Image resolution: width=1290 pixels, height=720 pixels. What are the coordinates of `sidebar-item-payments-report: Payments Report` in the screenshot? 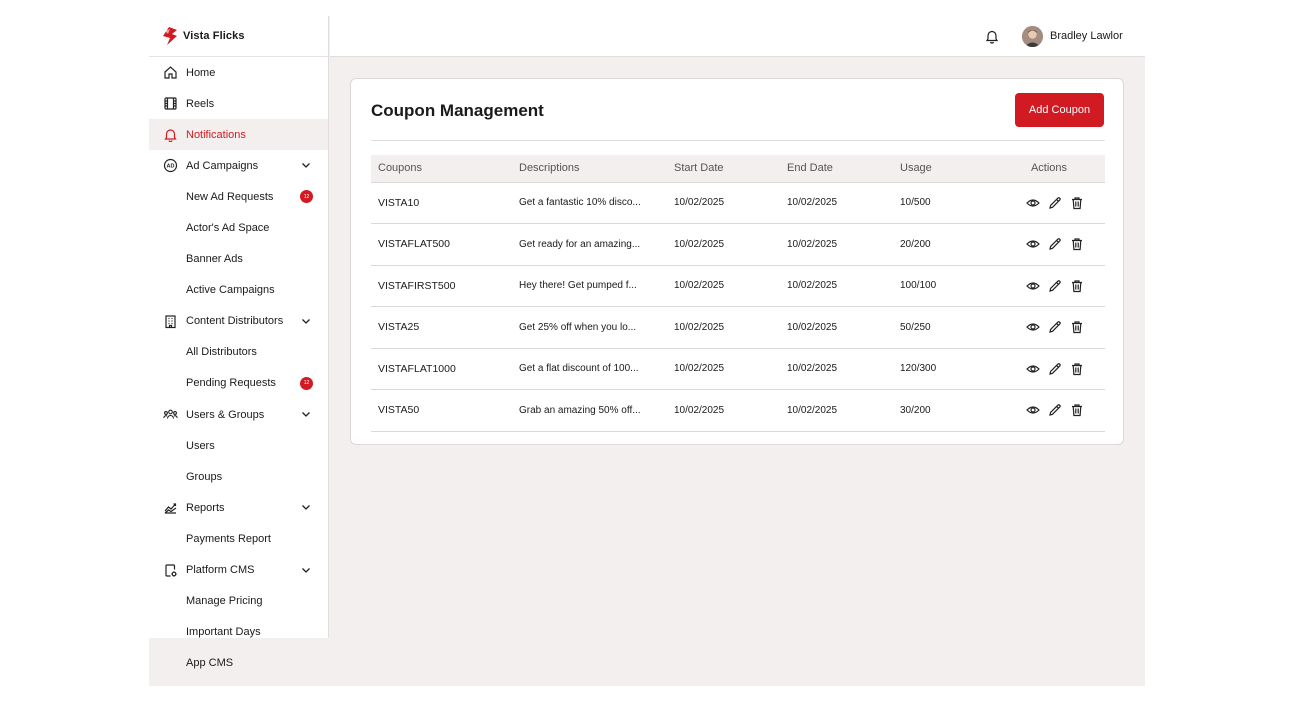 It's located at (238, 538).